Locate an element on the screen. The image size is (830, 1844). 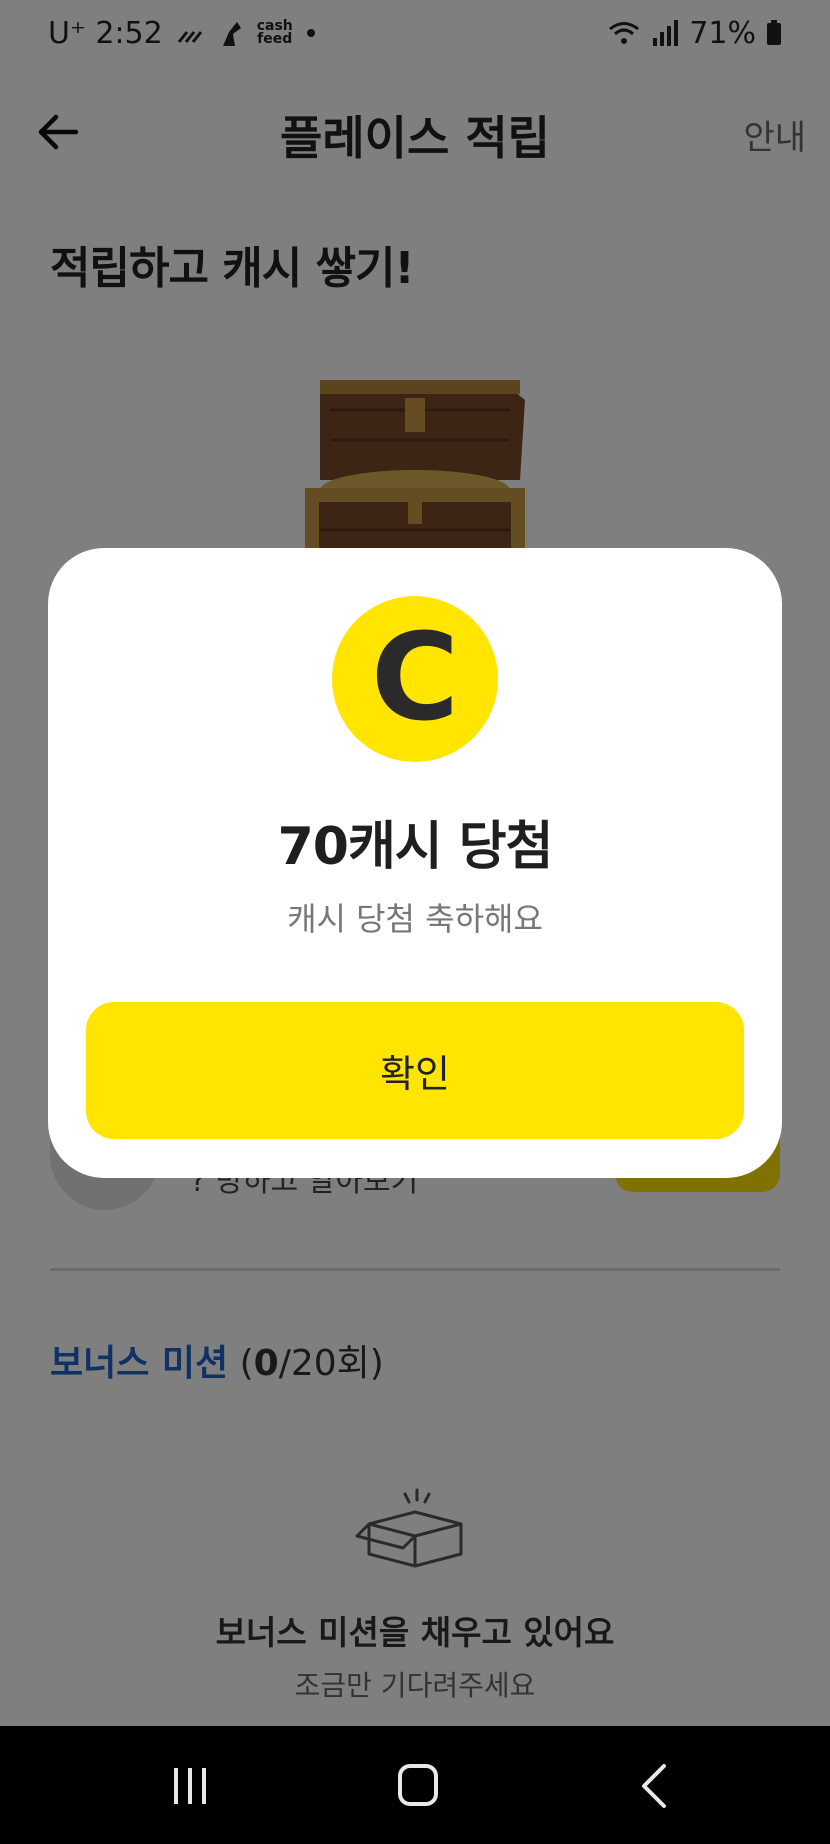
confirm-button: 확인 is located at coordinates (415, 1070).